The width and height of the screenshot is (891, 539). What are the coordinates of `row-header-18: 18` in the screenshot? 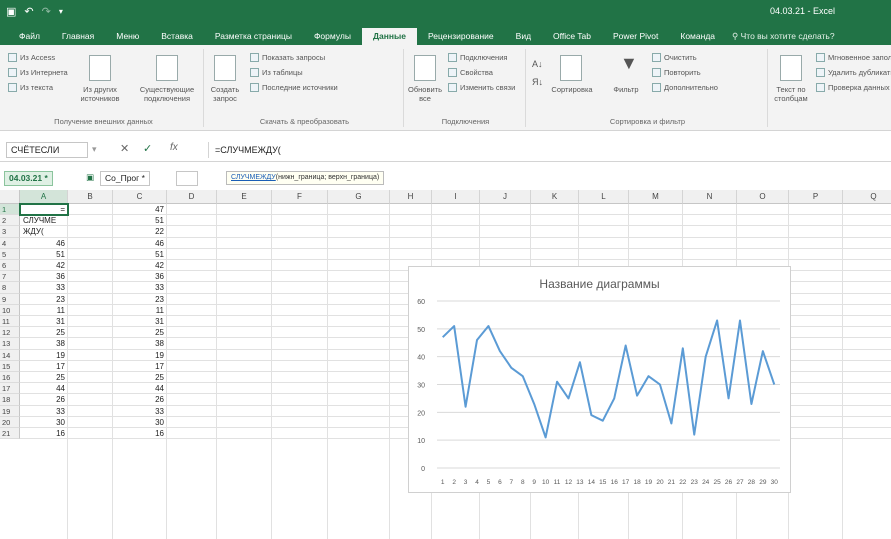 It's located at (10, 400).